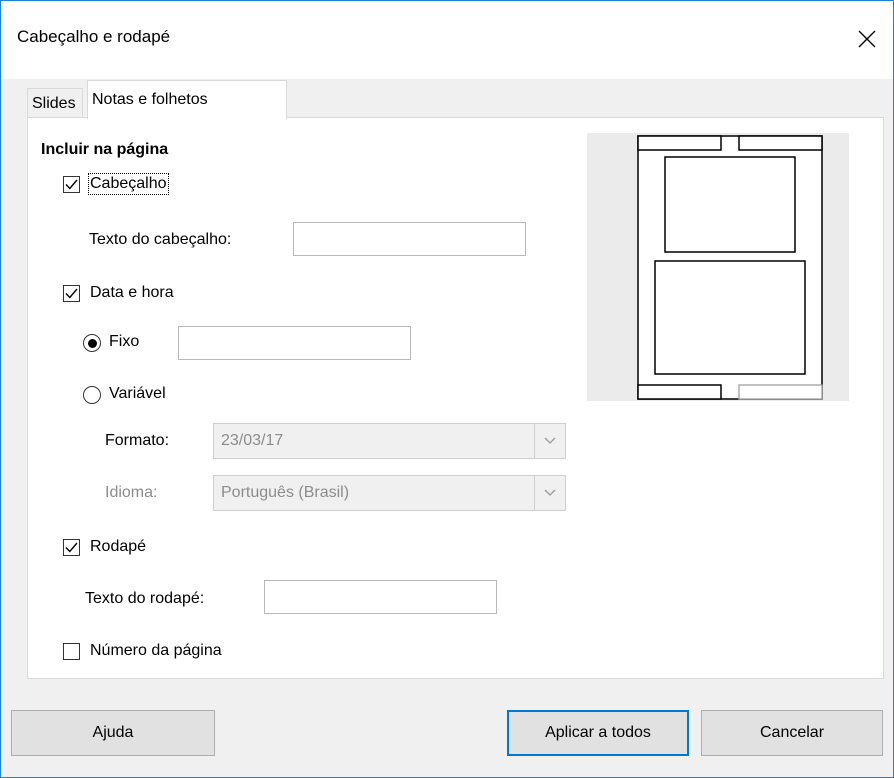  Describe the element at coordinates (187, 99) in the screenshot. I see `tab-notes-handouts: Notas e folhetos` at that location.